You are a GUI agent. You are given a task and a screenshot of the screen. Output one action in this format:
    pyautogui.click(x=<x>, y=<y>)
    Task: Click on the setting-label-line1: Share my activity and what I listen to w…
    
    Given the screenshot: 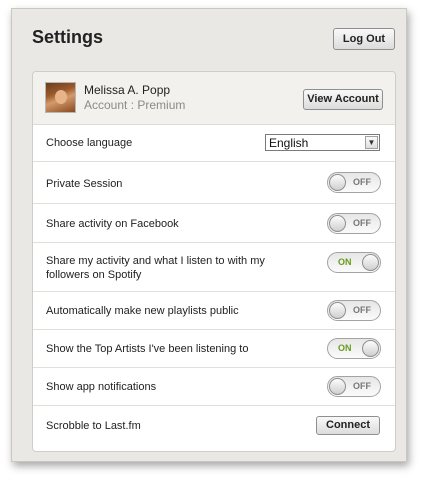 What is the action you would take?
    pyautogui.click(x=155, y=261)
    